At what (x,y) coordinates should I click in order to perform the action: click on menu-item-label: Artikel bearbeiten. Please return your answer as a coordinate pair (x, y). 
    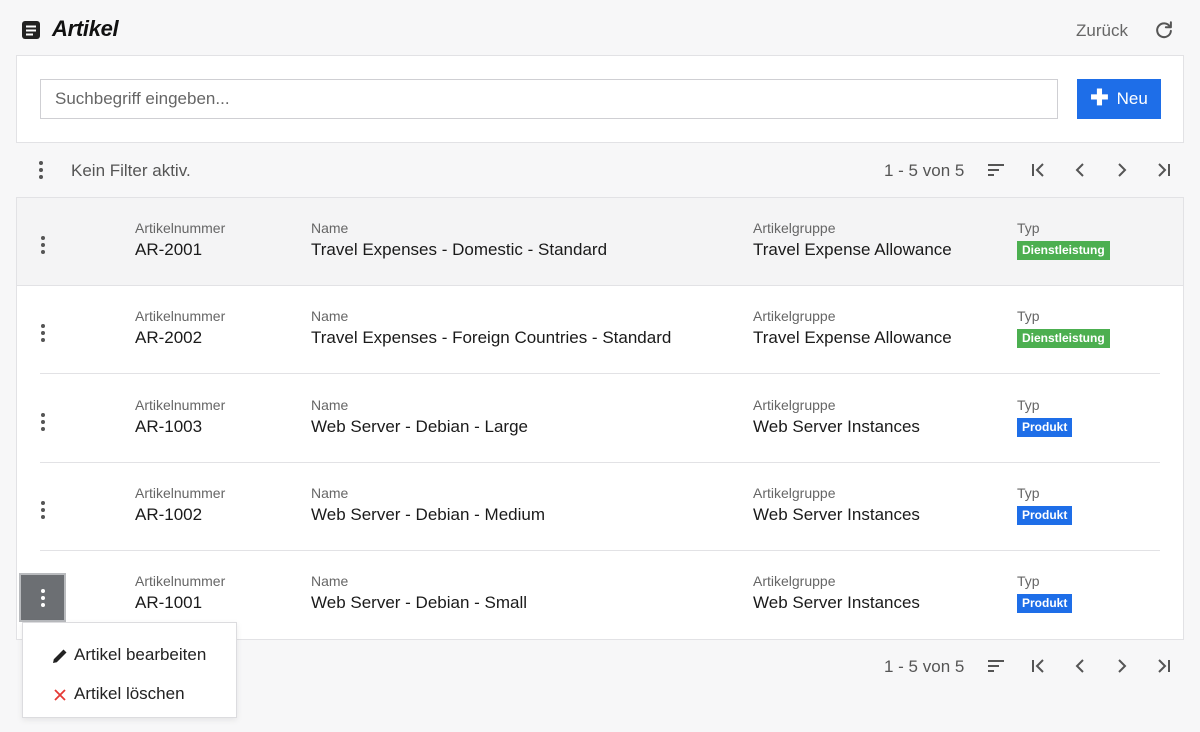
    Looking at the image, I should click on (140, 654).